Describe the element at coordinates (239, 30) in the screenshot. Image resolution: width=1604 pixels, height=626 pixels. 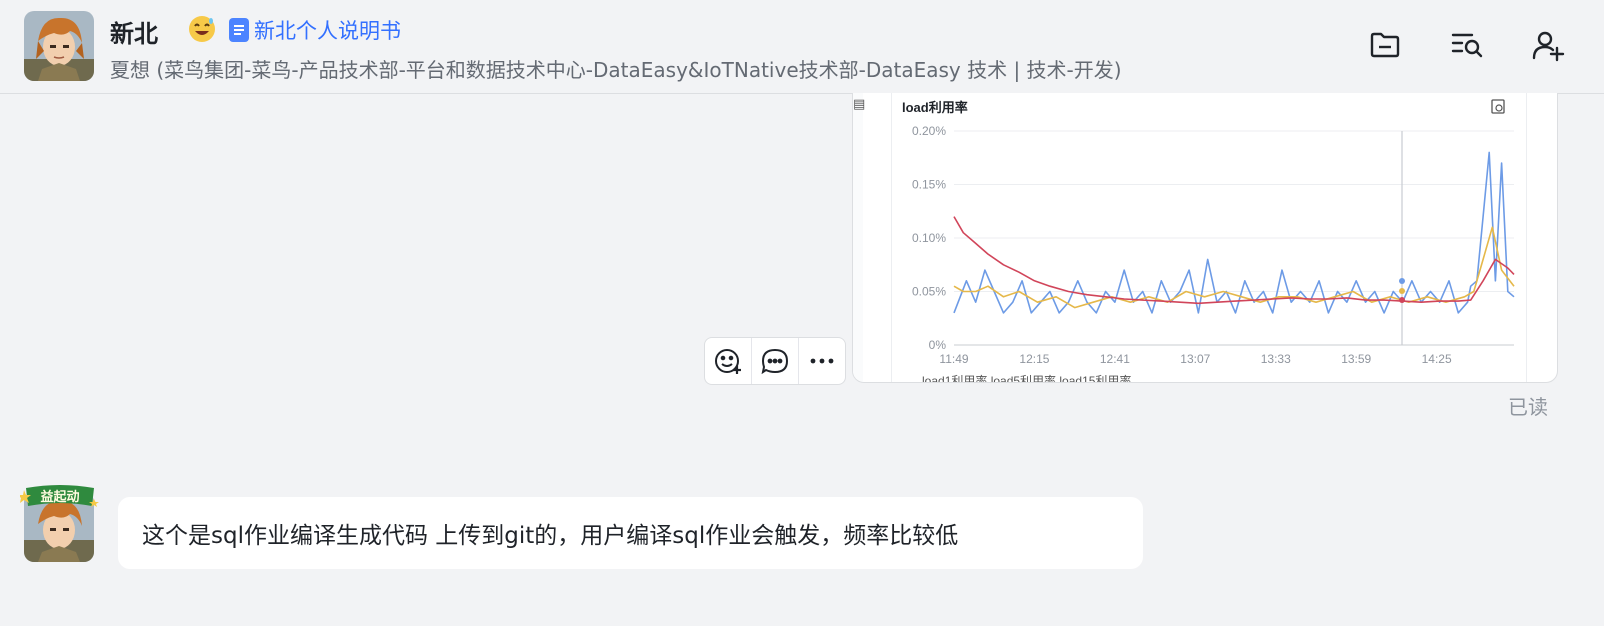
I see `document-icon` at that location.